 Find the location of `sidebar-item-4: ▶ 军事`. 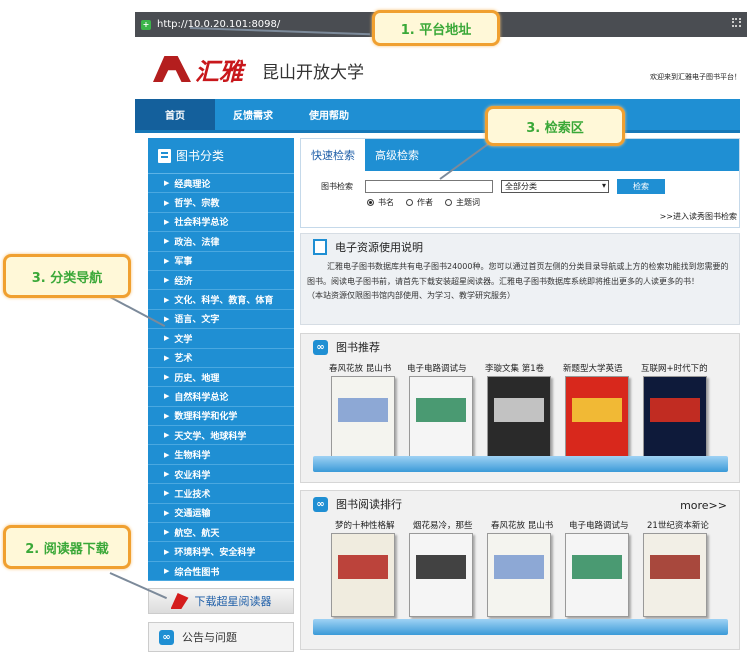

sidebar-item-4: ▶ 军事 is located at coordinates (221, 261).